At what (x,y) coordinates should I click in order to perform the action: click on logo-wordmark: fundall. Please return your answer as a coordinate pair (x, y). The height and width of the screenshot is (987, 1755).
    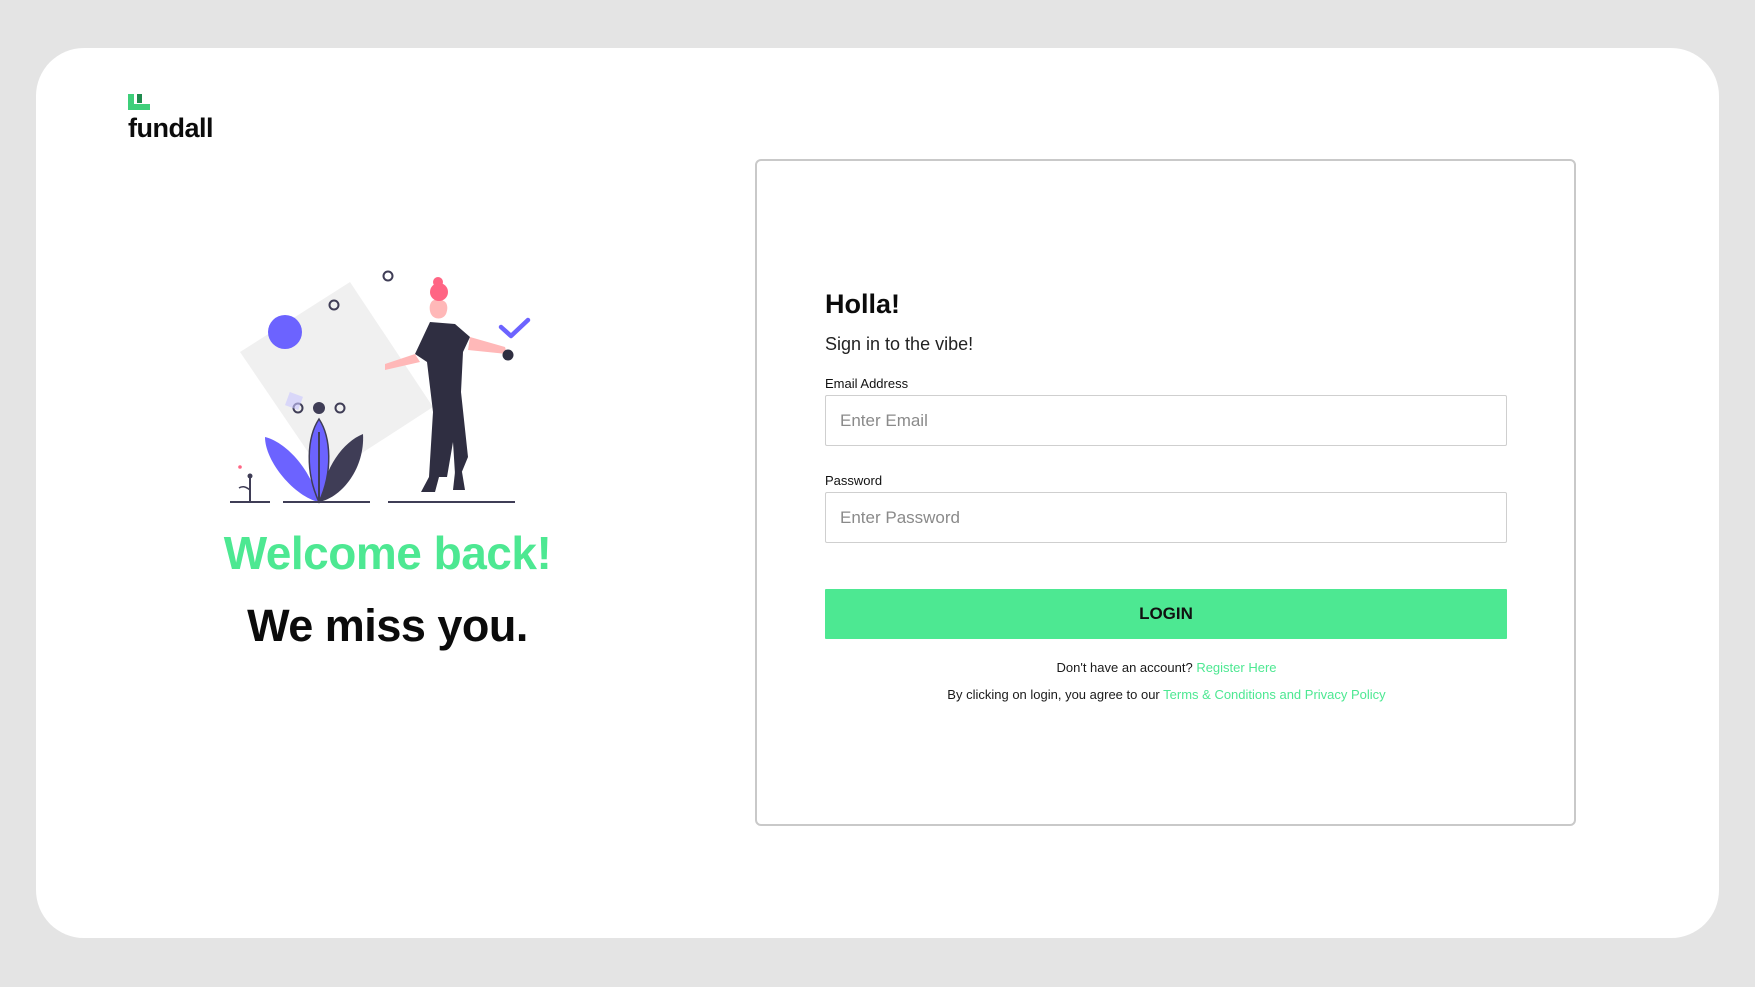
    Looking at the image, I should click on (171, 128).